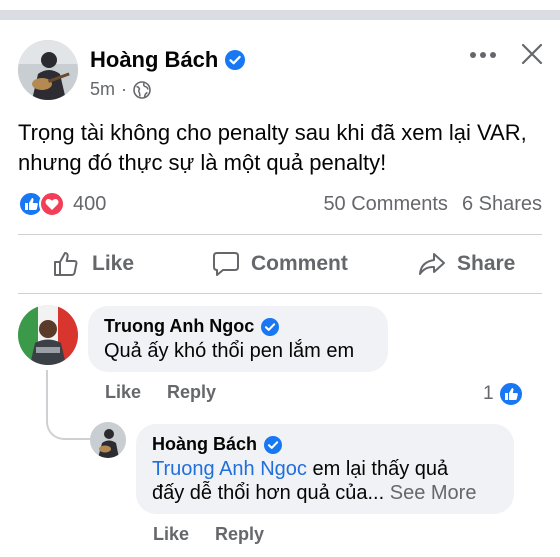 This screenshot has height=557, width=560. I want to click on reactions-summary: 400, so click(62, 204).